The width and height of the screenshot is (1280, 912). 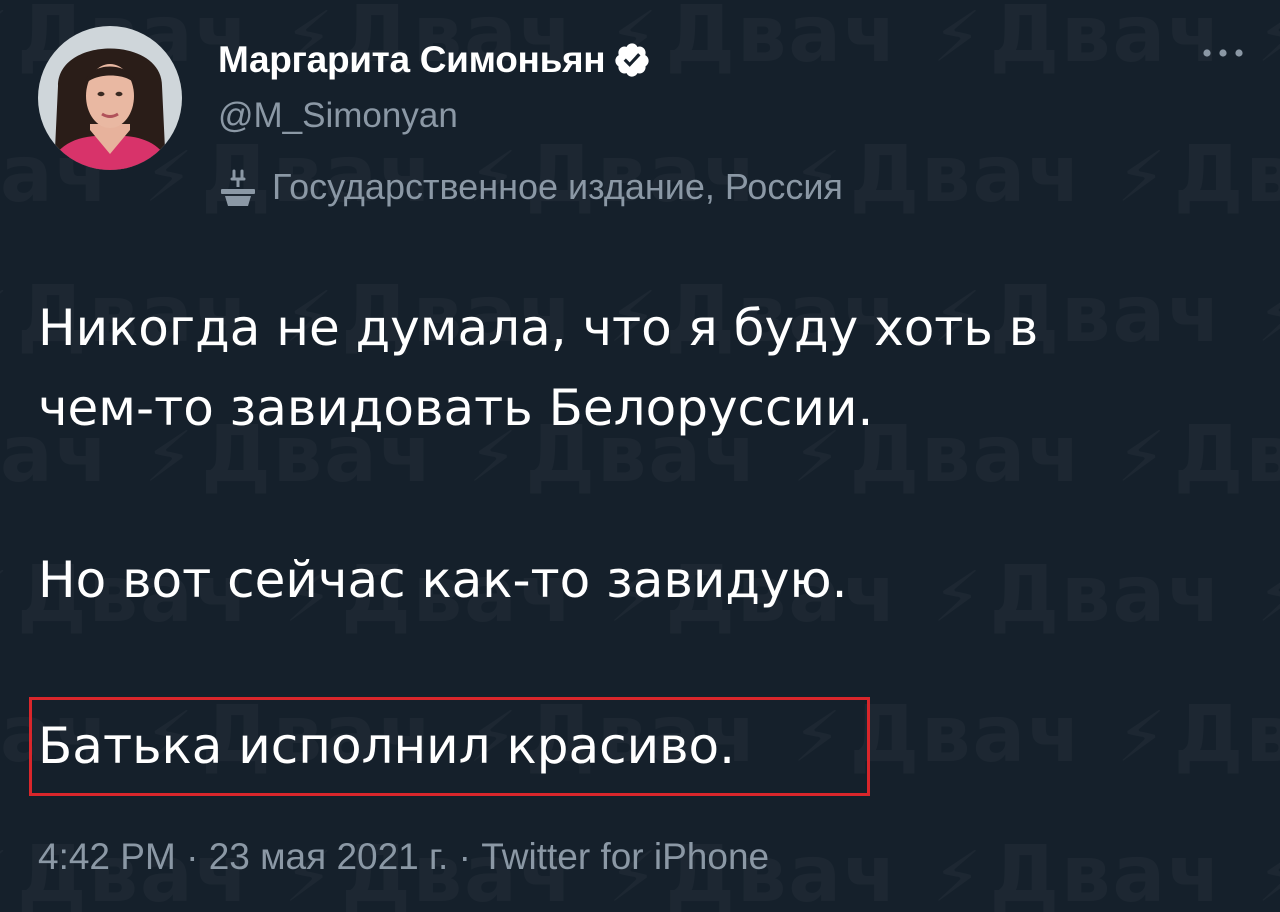 I want to click on affiliation-text: Государственное издание, Россия, so click(x=557, y=186).